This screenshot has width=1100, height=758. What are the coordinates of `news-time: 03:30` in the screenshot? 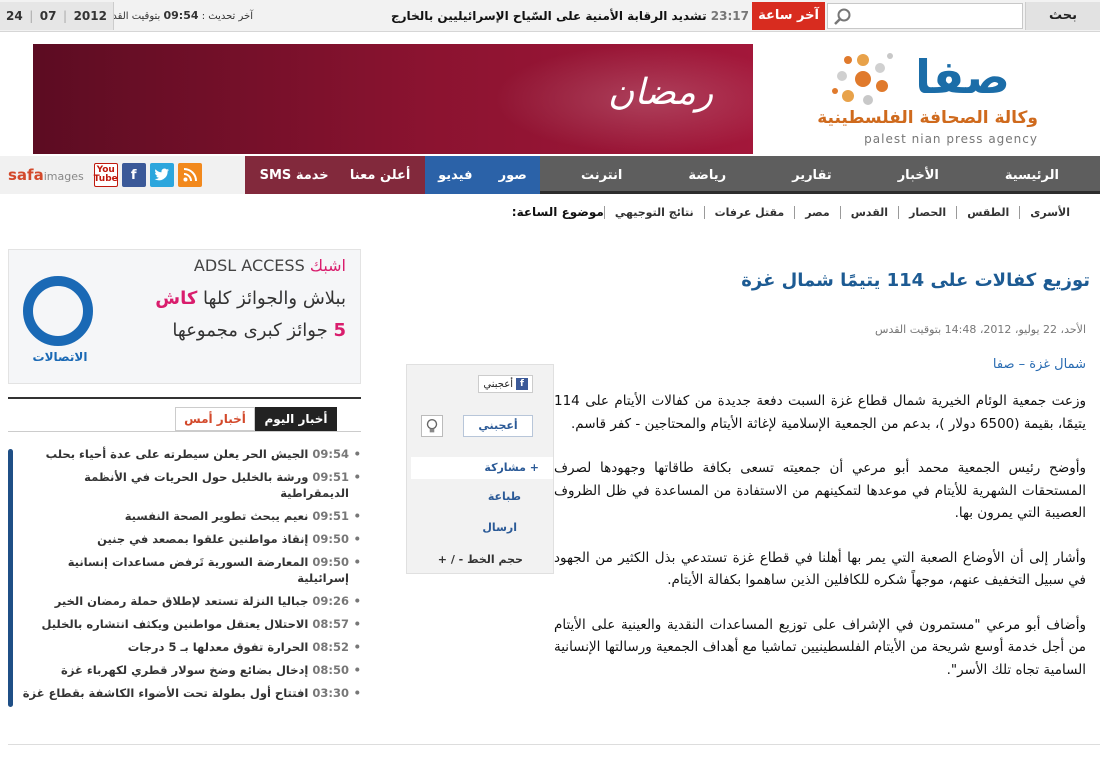 It's located at (330, 693).